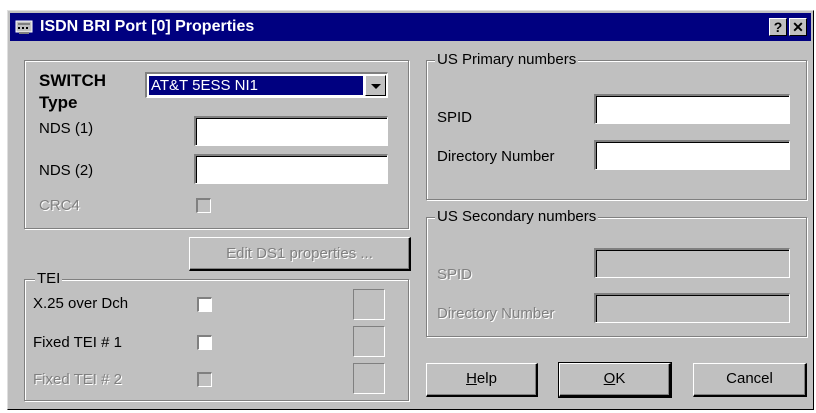 The width and height of the screenshot is (816, 413). I want to click on switch-type-label-line2: Type, so click(58, 102).